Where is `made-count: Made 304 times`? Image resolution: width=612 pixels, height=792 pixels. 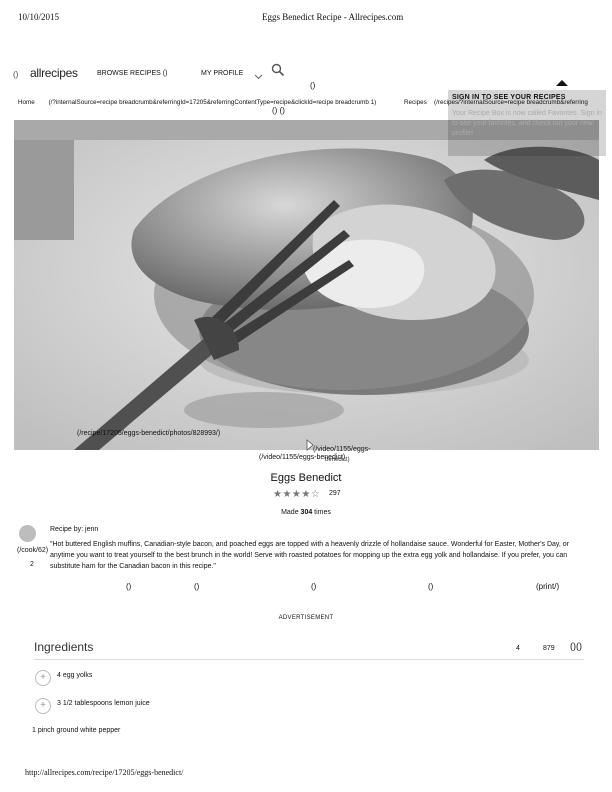 made-count: Made 304 times is located at coordinates (306, 512).